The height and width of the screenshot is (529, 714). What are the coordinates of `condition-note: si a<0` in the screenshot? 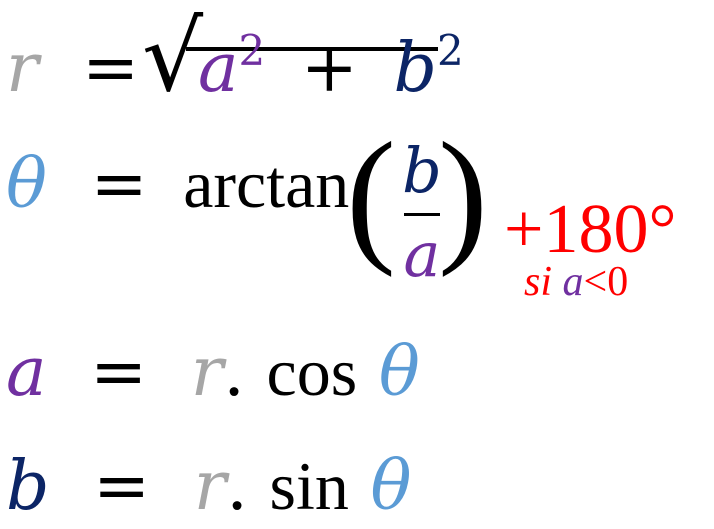 It's located at (576, 282).